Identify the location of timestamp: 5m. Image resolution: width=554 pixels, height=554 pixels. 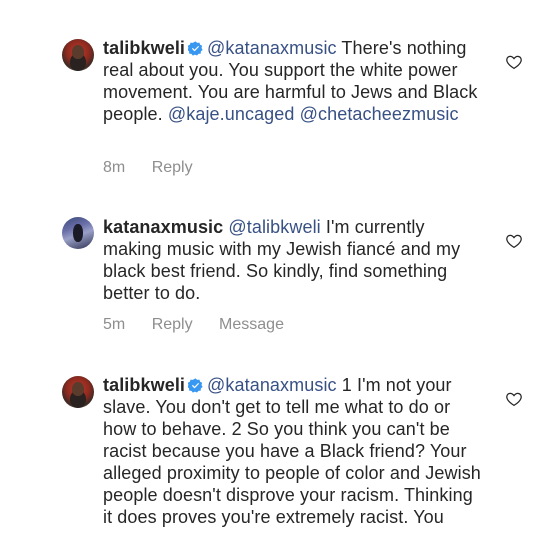
(114, 324).